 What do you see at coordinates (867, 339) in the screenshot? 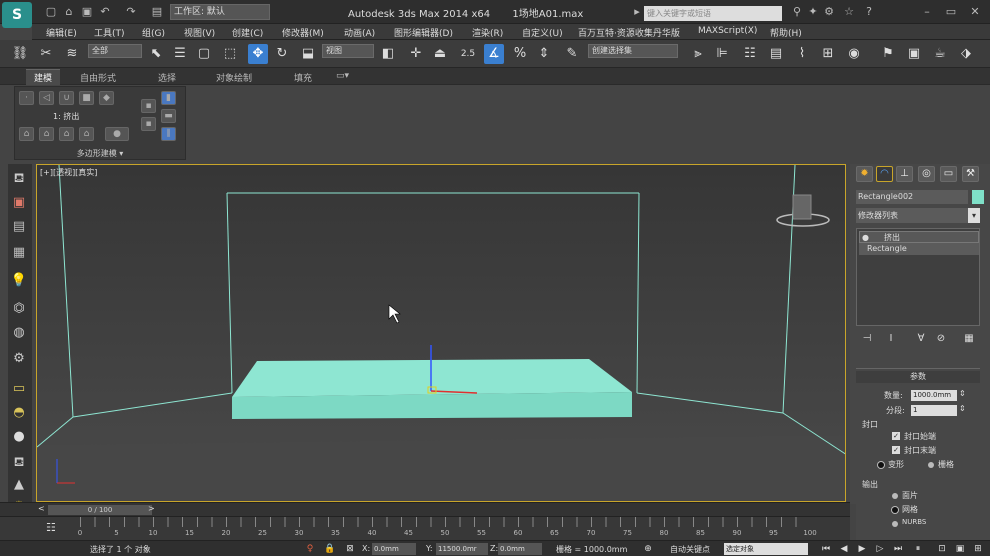
I see `pin-stack-icon: ⊣` at bounding box center [867, 339].